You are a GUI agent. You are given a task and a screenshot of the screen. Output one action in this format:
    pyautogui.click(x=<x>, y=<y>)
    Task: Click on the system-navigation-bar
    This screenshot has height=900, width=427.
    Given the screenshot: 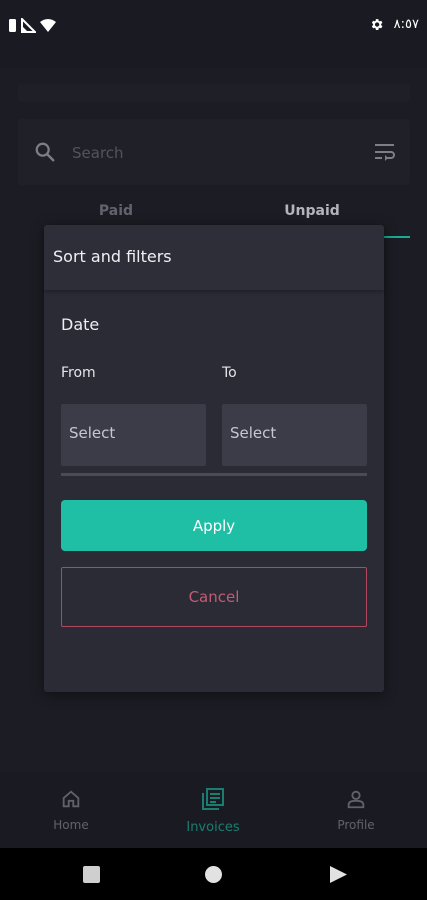 What is the action you would take?
    pyautogui.click(x=213, y=874)
    